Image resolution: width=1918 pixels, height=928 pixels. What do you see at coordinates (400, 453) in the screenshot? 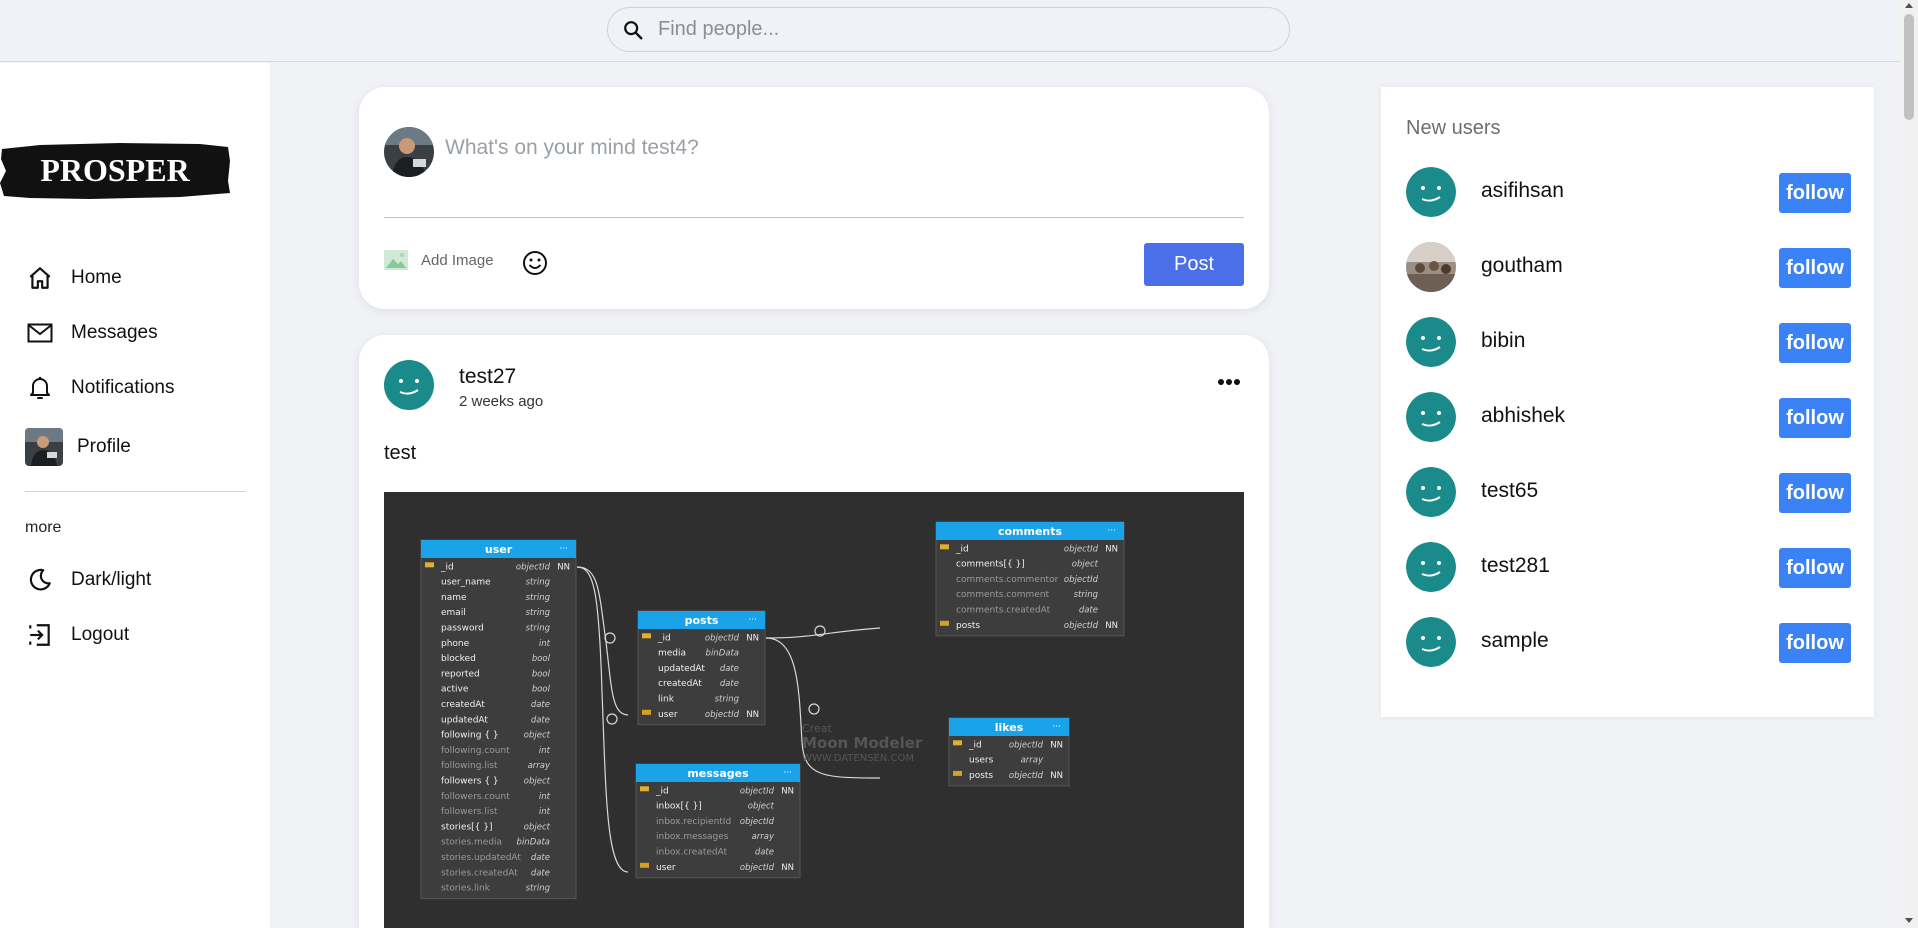
I see `post-text: test` at bounding box center [400, 453].